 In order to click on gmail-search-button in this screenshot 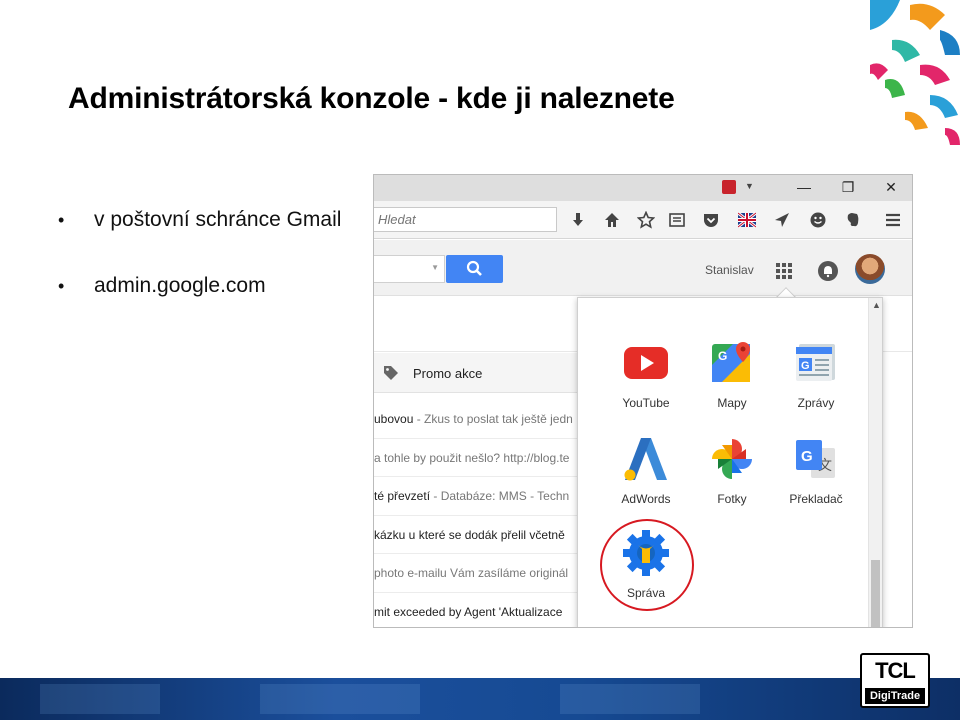, I will do `click(474, 269)`.